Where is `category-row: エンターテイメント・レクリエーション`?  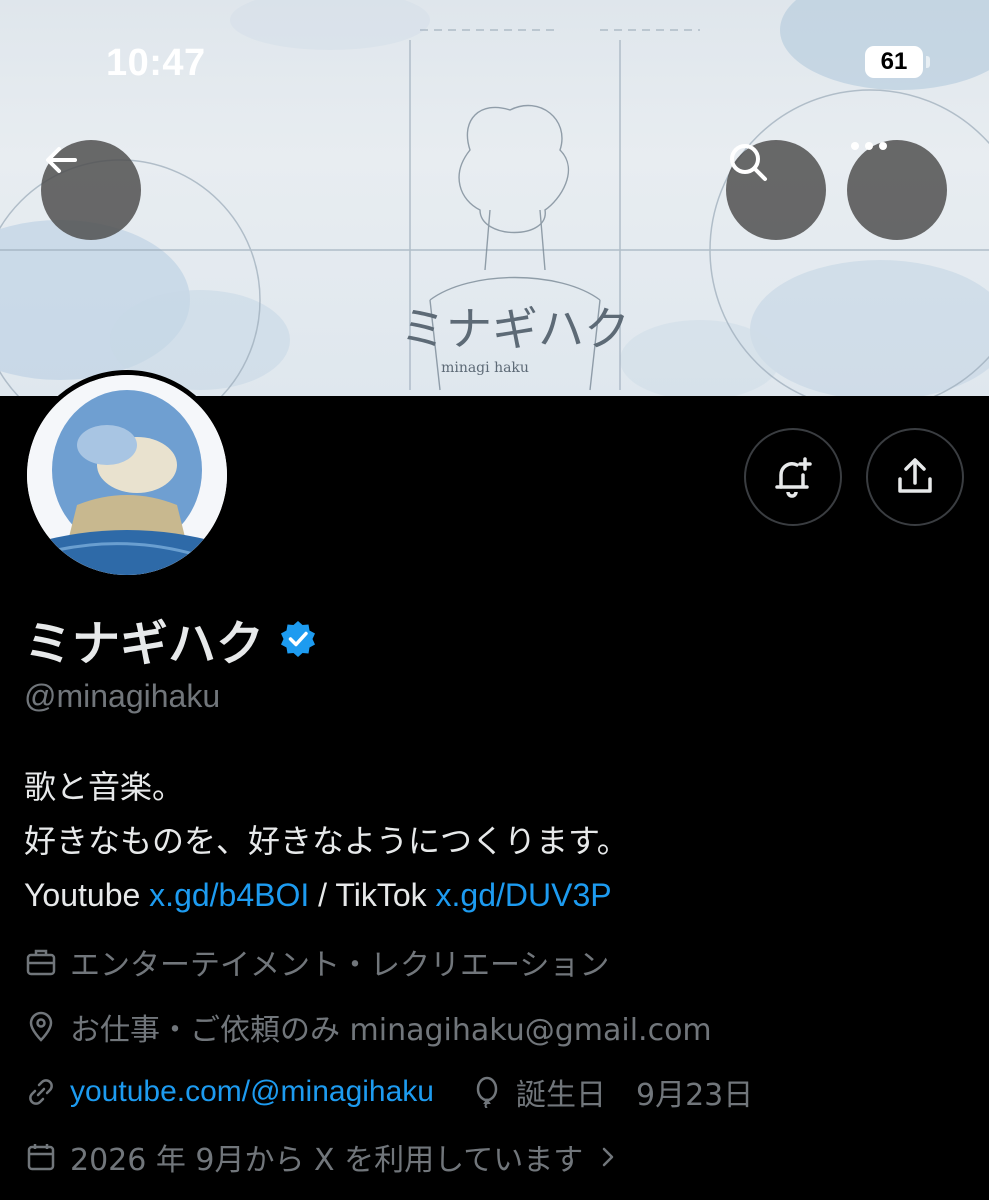 category-row: エンターテイメント・レクリエーション is located at coordinates (316, 962).